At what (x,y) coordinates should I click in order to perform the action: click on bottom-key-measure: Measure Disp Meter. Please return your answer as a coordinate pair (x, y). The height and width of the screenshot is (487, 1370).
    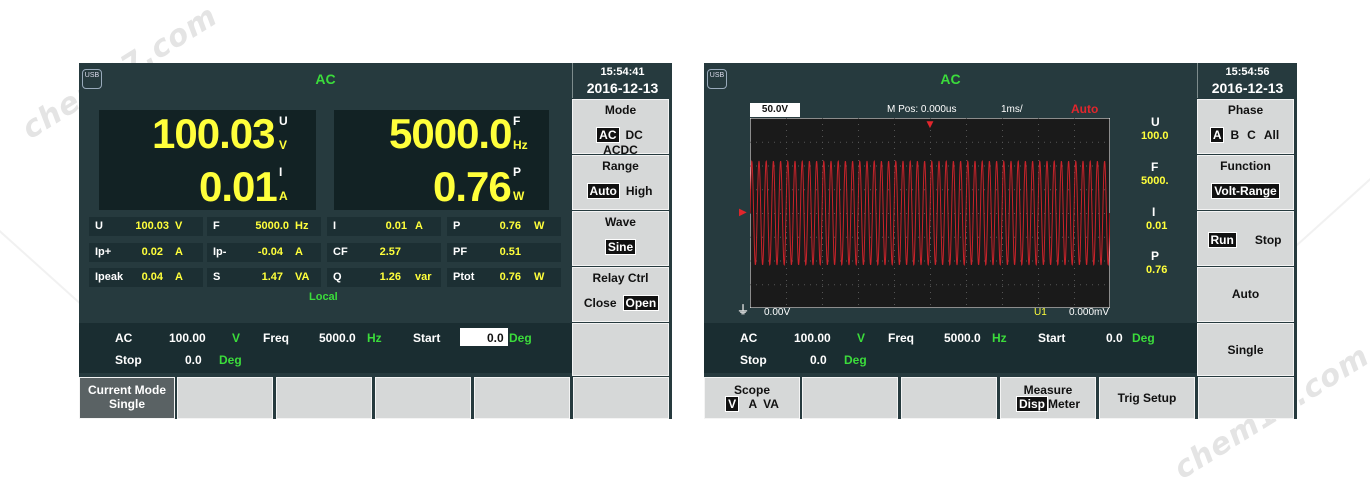
    Looking at the image, I should click on (1048, 398).